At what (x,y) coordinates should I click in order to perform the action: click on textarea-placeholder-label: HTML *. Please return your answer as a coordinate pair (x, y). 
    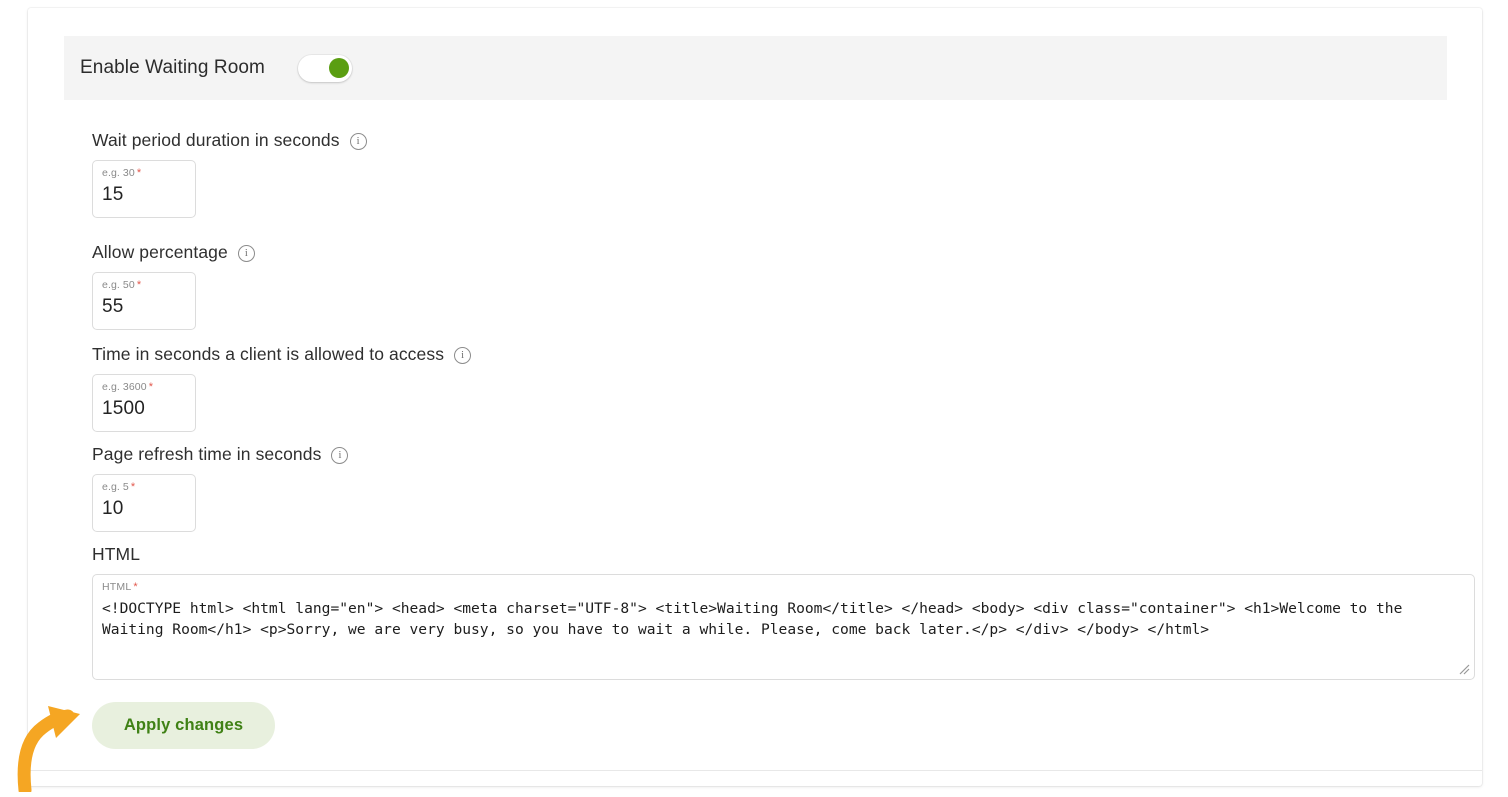
    Looking at the image, I should click on (120, 587).